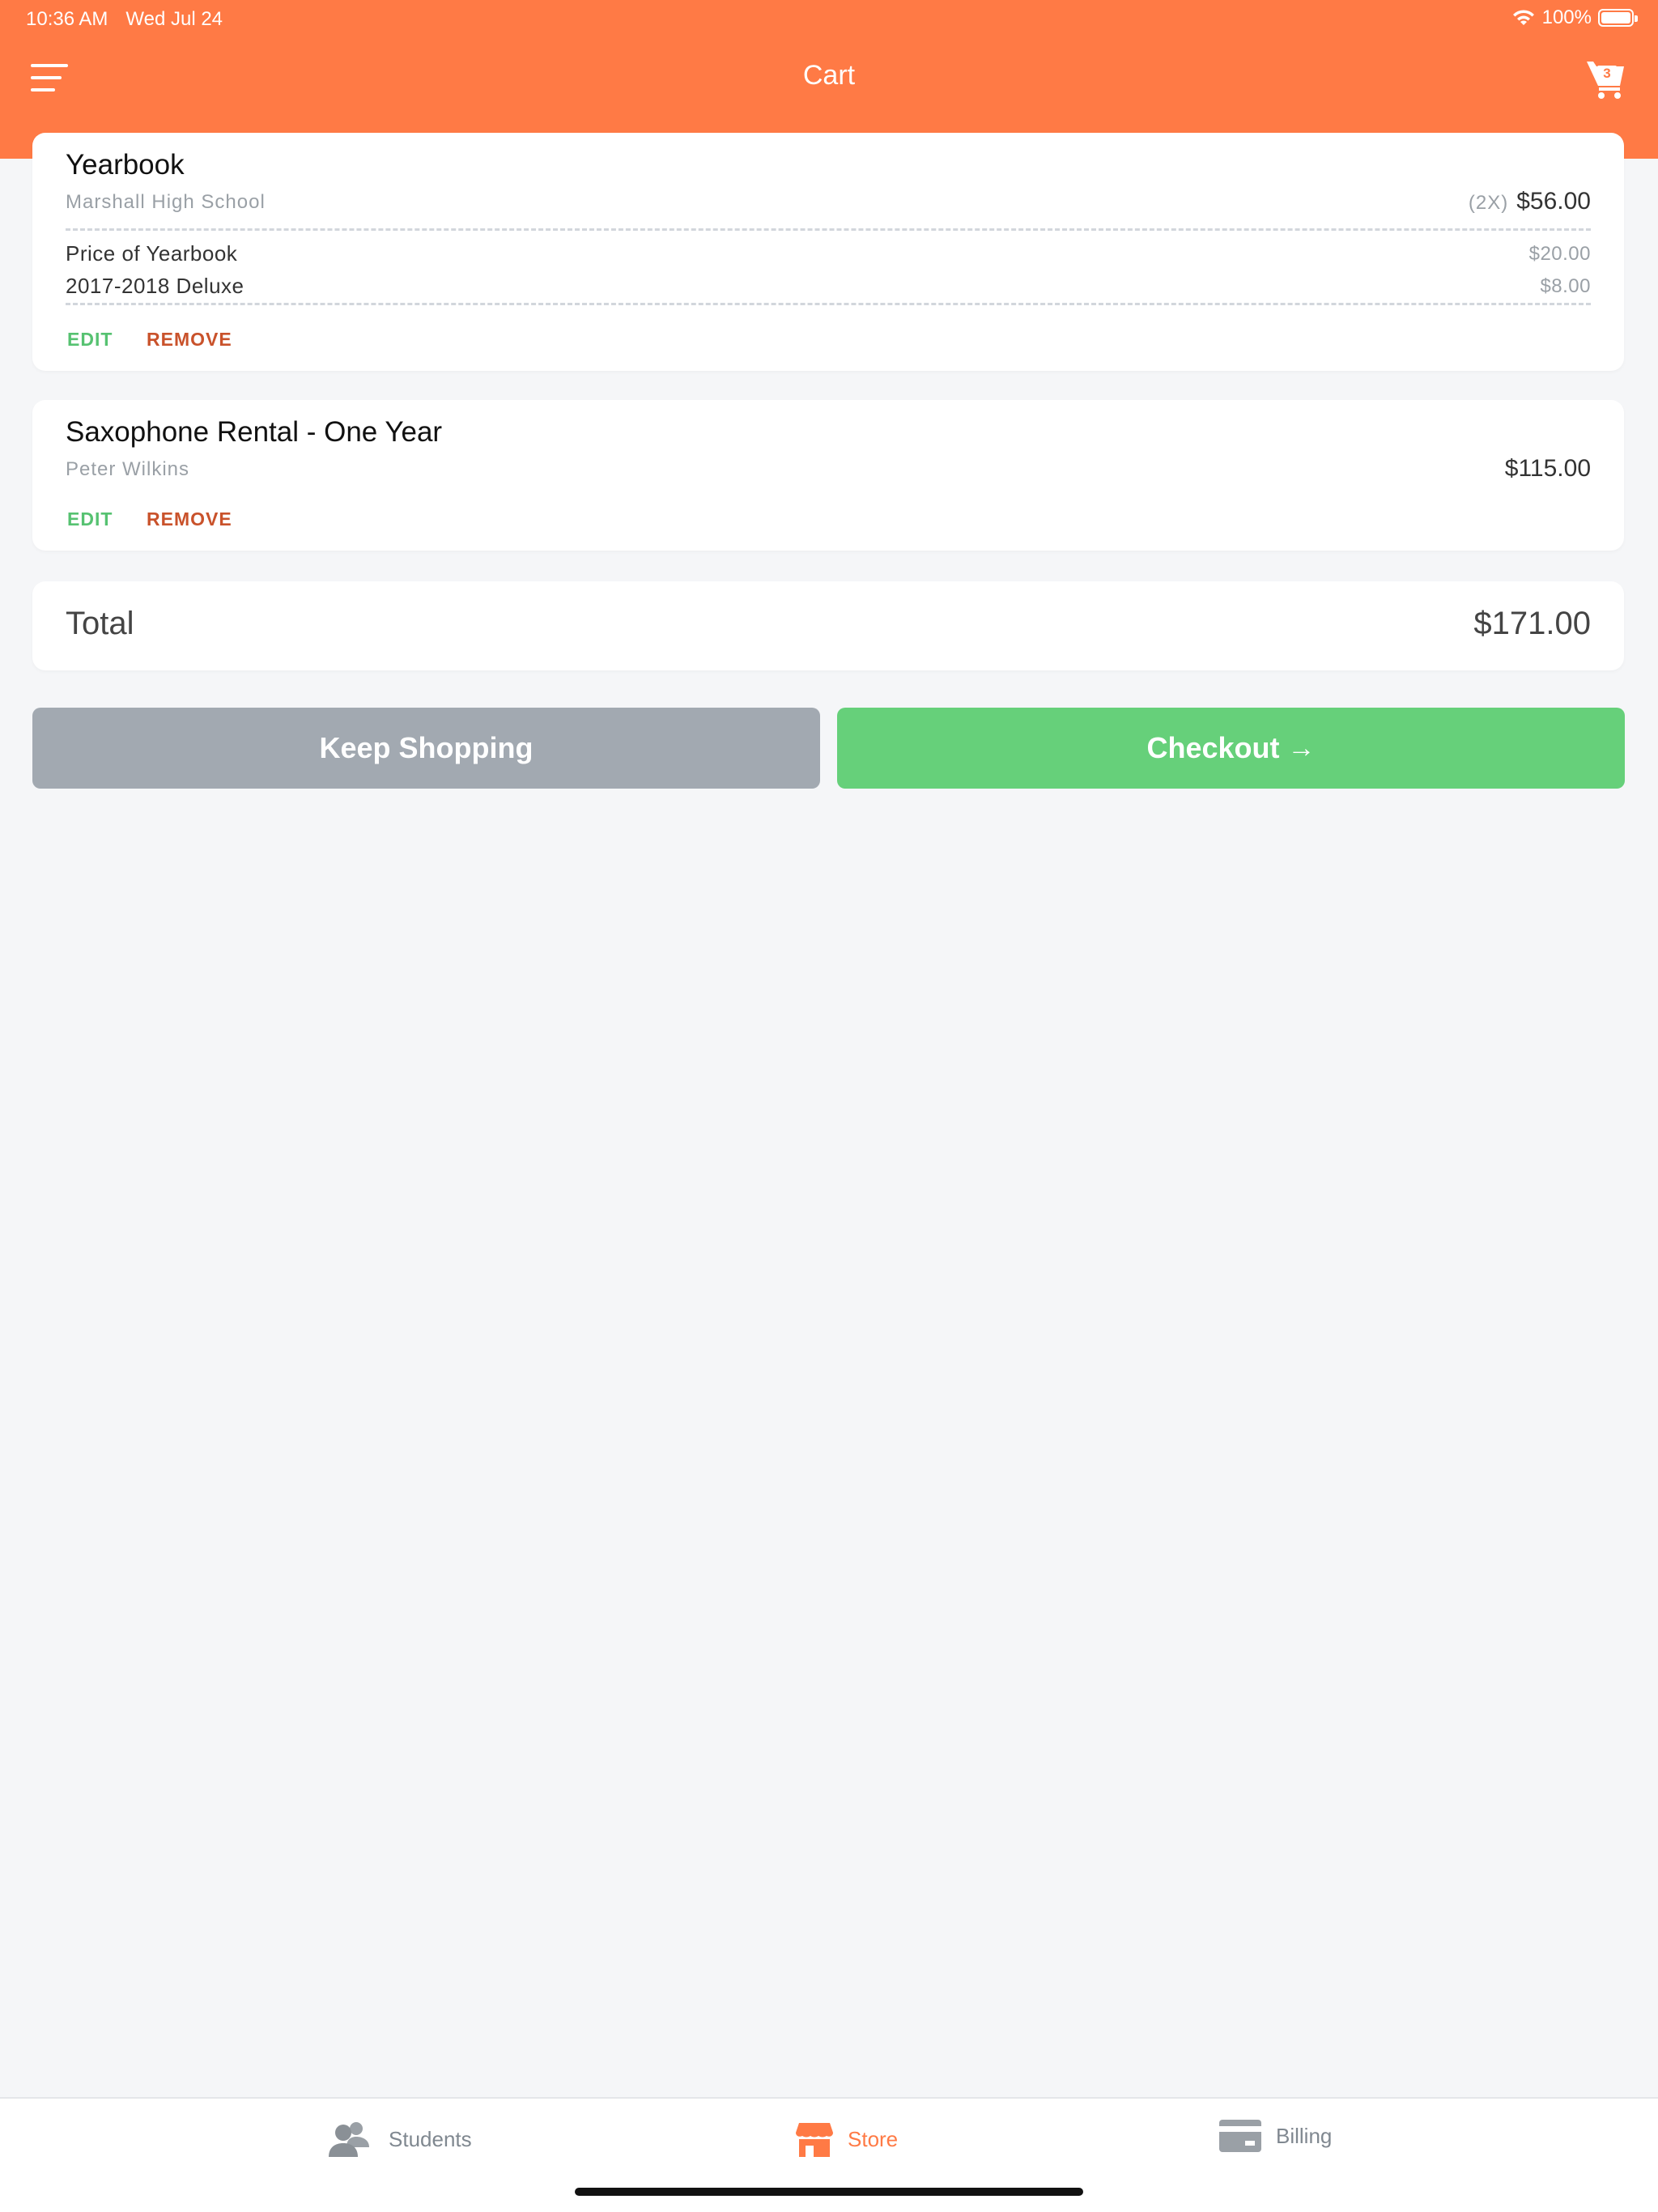  What do you see at coordinates (166, 202) in the screenshot?
I see `item-subtitle: Marshall High School` at bounding box center [166, 202].